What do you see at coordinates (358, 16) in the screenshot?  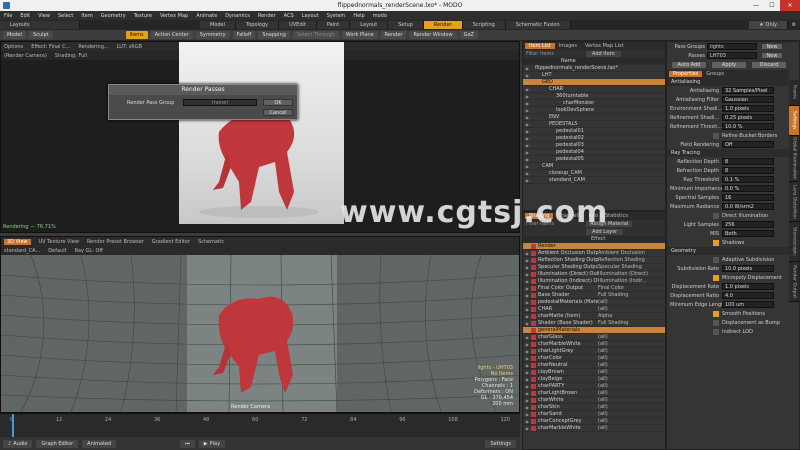 I see `menu-help: Help` at bounding box center [358, 16].